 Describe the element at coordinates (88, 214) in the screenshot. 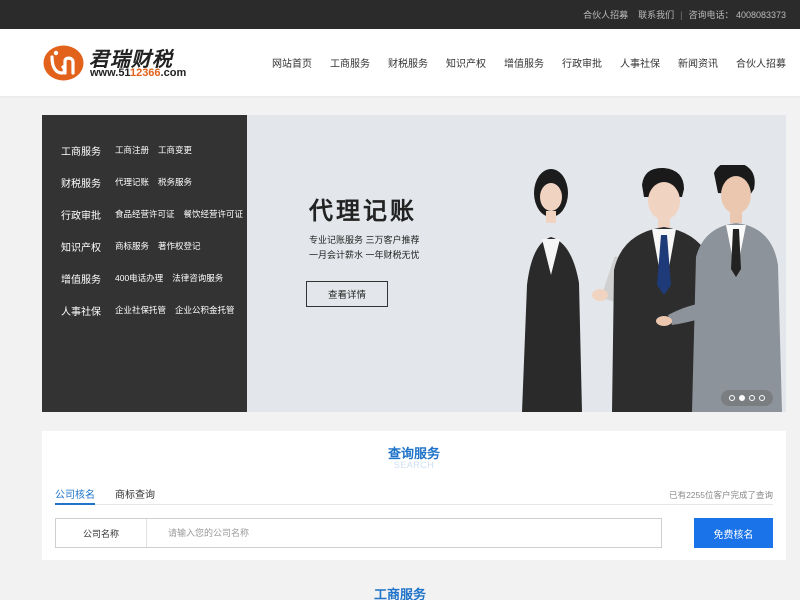

I see `menu-title: 行政审批` at that location.